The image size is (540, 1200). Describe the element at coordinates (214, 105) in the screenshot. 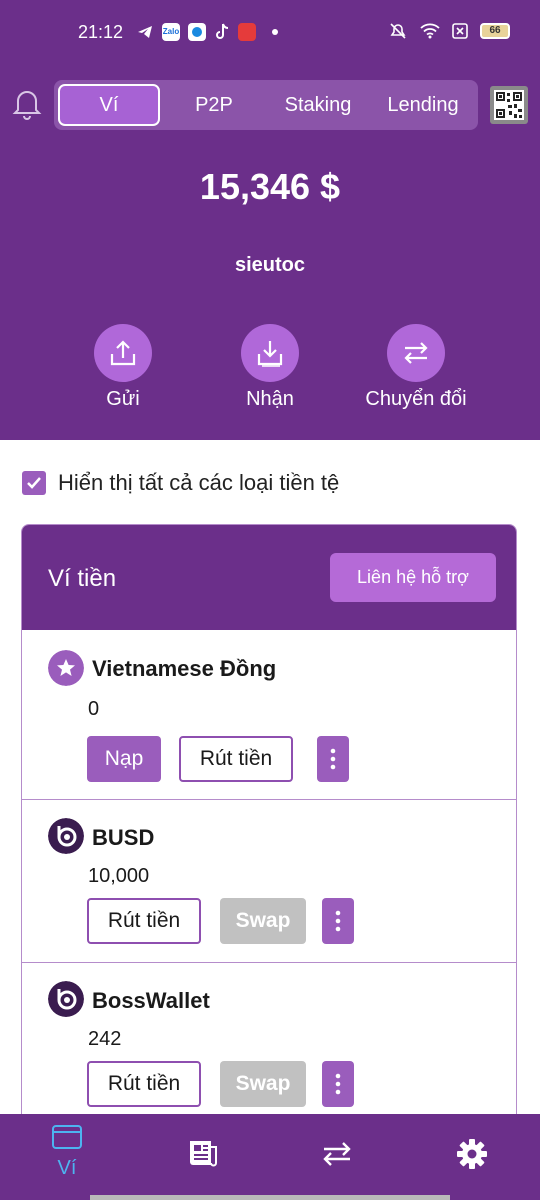

I see `tab-p2p: P2P` at that location.